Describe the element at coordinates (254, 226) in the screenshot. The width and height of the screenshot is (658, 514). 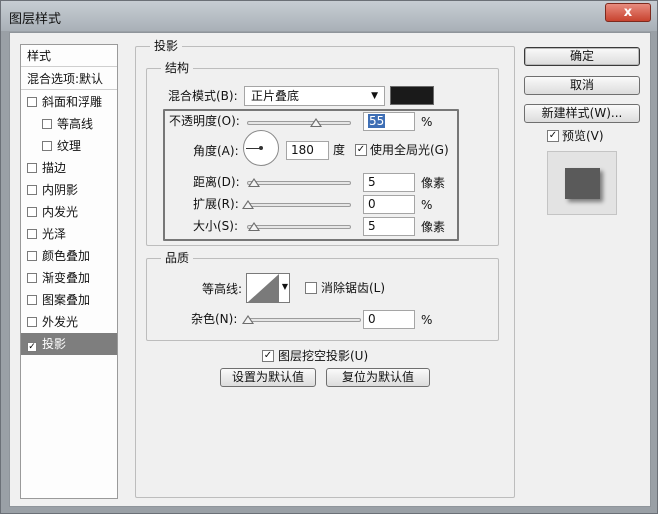
I see `size-slider-handle` at that location.